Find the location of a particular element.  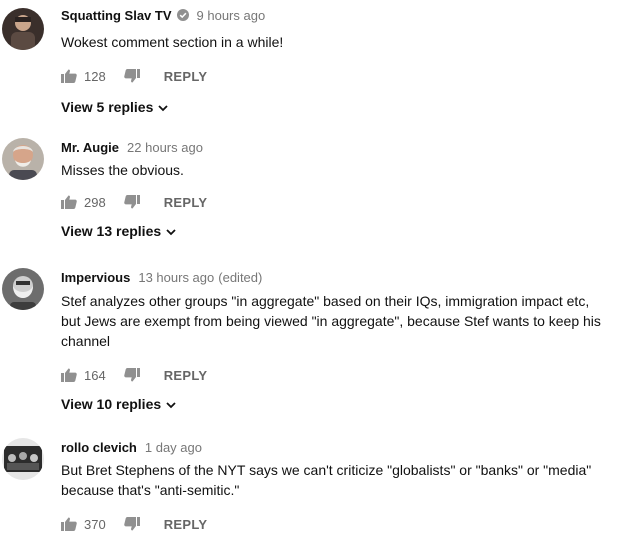

author-name: rollo clevich is located at coordinates (99, 447).